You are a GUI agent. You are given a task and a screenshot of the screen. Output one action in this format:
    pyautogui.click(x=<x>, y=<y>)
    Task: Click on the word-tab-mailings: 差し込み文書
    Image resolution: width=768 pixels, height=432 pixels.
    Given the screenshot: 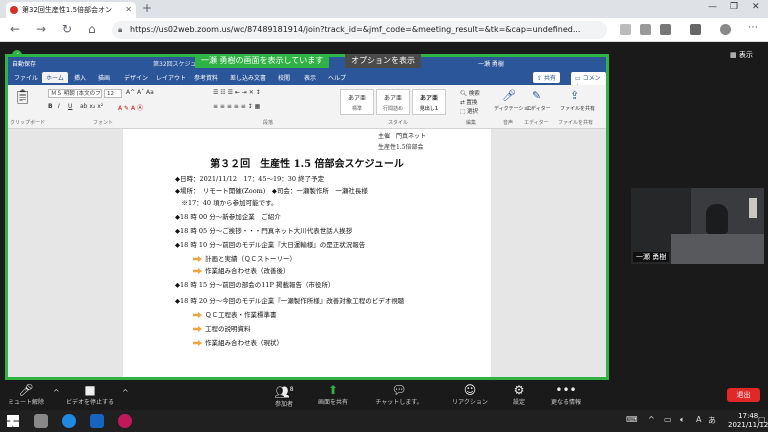 What is the action you would take?
    pyautogui.click(x=248, y=77)
    